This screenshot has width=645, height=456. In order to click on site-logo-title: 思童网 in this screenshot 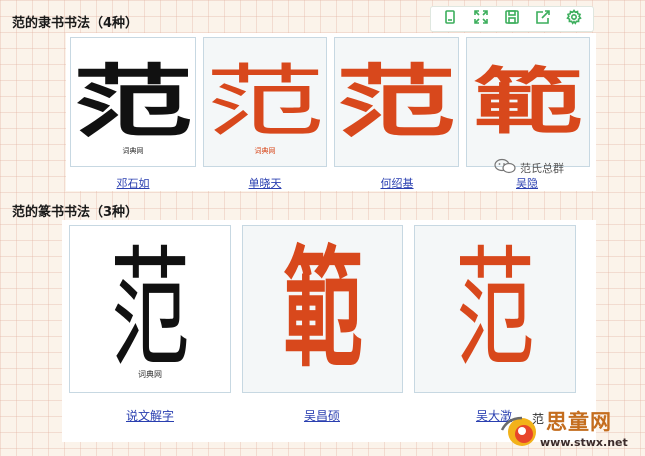, I will do `click(579, 422)`.